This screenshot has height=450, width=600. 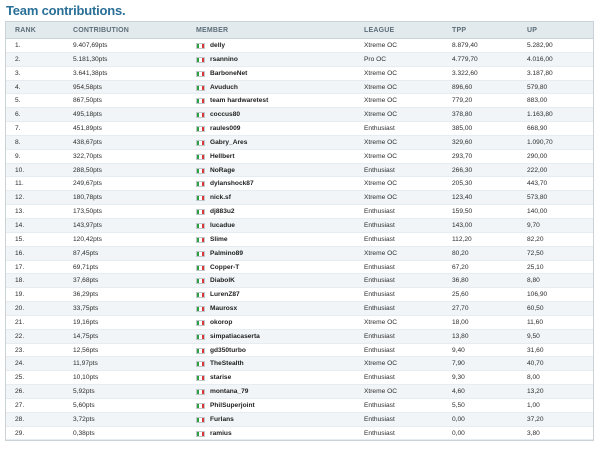 I want to click on tpp-cell: 329,60, so click(x=462, y=142).